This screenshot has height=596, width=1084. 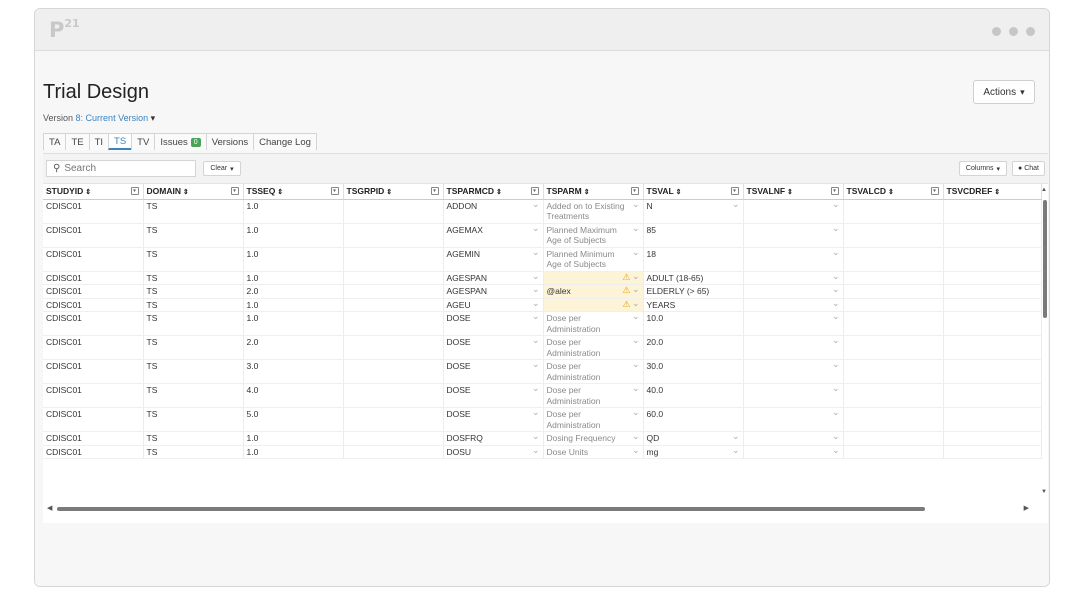 I want to click on cell-tsparmcd: AGEMAX, so click(x=493, y=235).